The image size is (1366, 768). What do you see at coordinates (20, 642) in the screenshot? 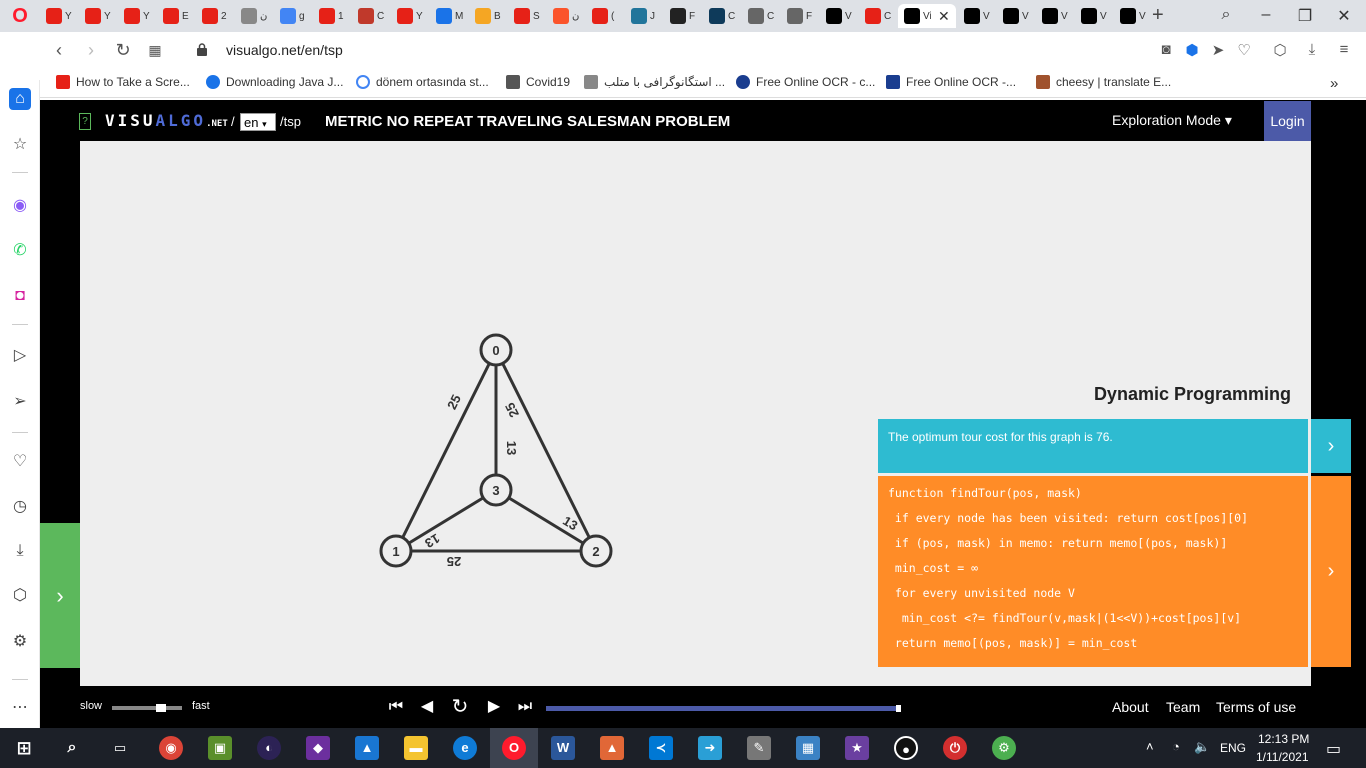
I see `settings-gear-icon: ⚙` at bounding box center [20, 642].